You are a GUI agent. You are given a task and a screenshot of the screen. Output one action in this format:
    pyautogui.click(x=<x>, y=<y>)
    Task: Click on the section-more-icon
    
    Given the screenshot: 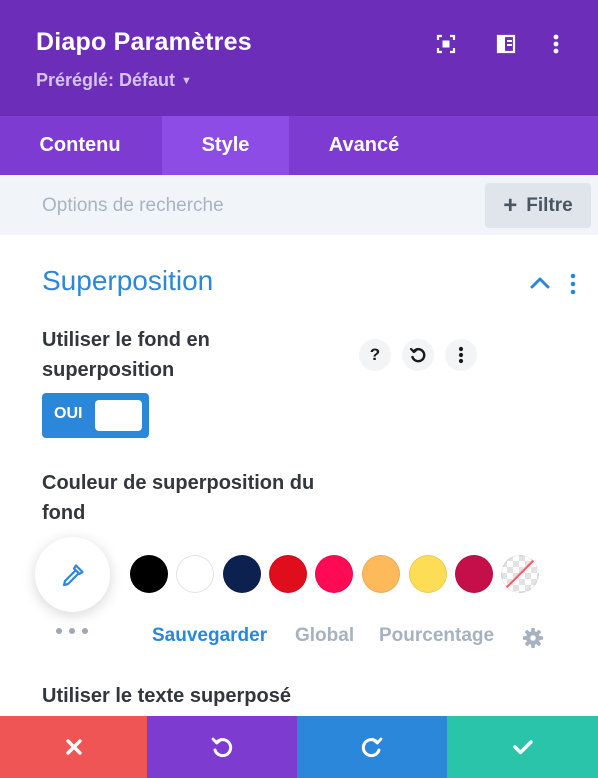 What is the action you would take?
    pyautogui.click(x=573, y=284)
    